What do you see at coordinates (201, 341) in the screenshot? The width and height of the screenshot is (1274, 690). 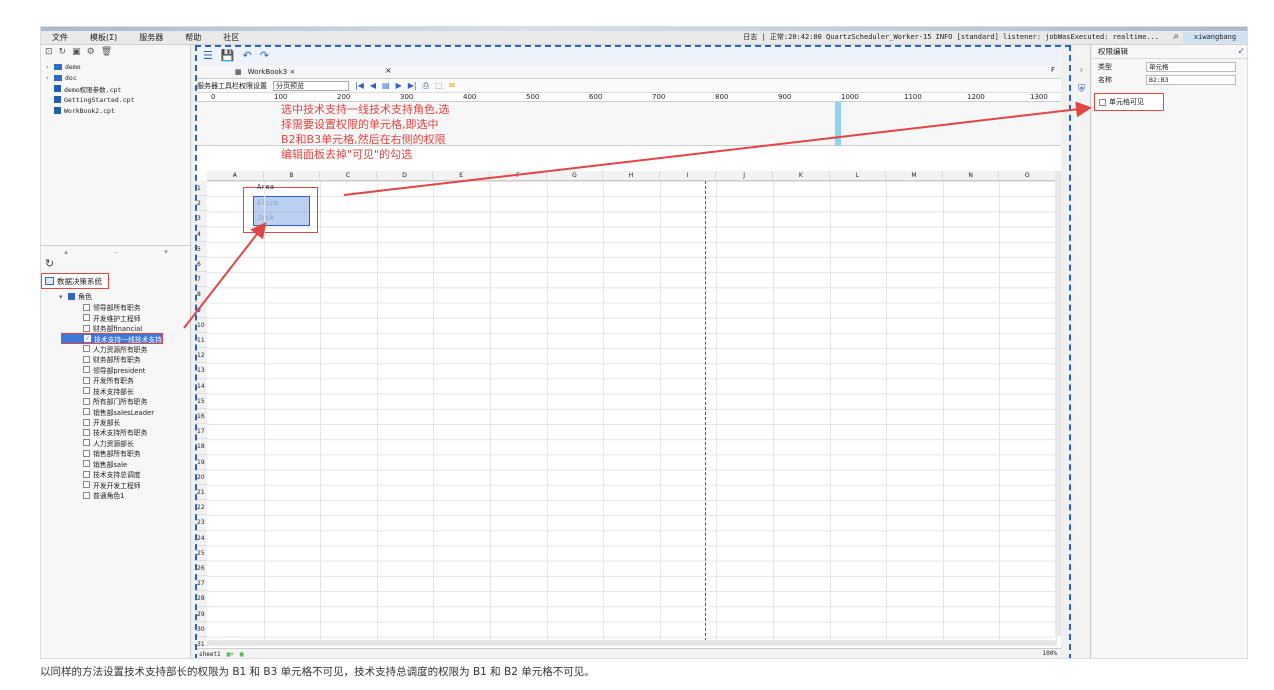 I see `row-header: 11` at bounding box center [201, 341].